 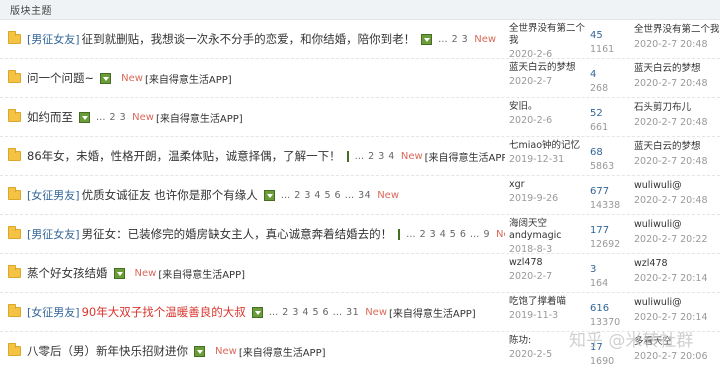 What do you see at coordinates (548, 185) in the screenshot?
I see `author-link: xgr` at bounding box center [548, 185].